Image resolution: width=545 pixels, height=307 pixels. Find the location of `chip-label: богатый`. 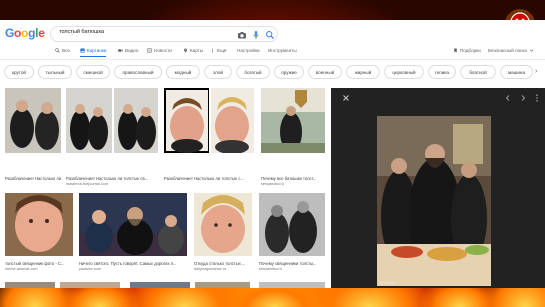

chip-label: богатый is located at coordinates (253, 72).